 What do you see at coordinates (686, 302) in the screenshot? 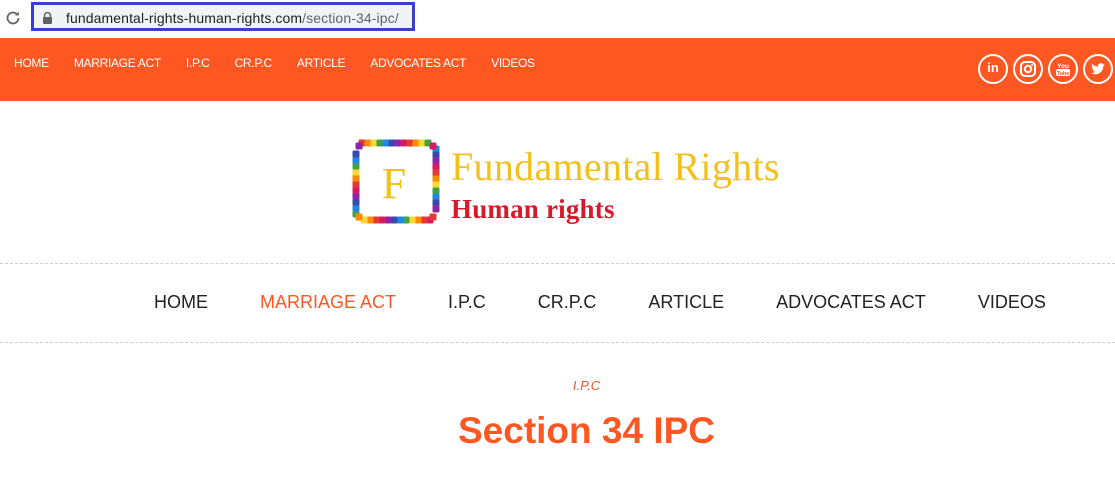
I see `main-nav-article: ARTICLE` at bounding box center [686, 302].